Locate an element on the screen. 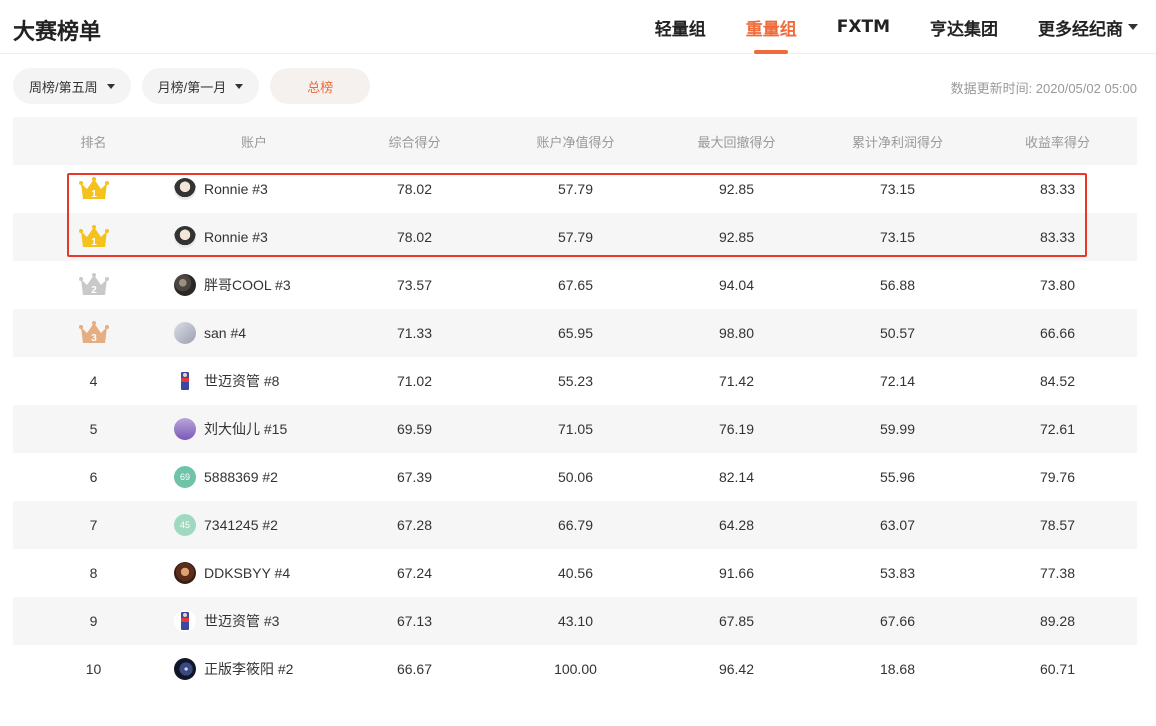 This screenshot has height=726, width=1156. drawdown-score: 92.85 is located at coordinates (736, 237).